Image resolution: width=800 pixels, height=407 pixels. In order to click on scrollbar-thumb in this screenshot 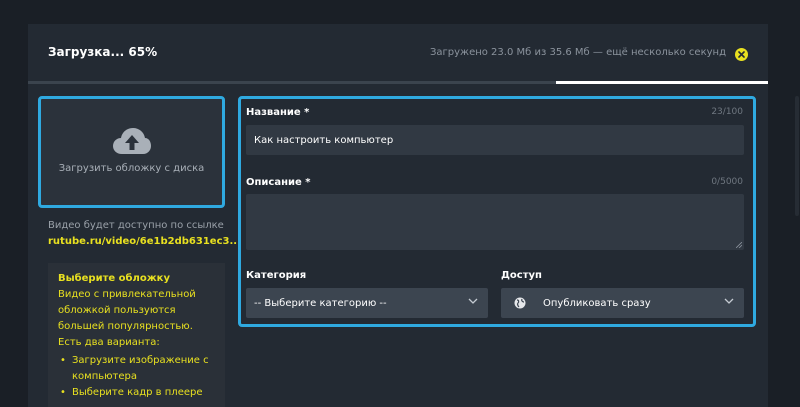, I will do `click(797, 156)`.